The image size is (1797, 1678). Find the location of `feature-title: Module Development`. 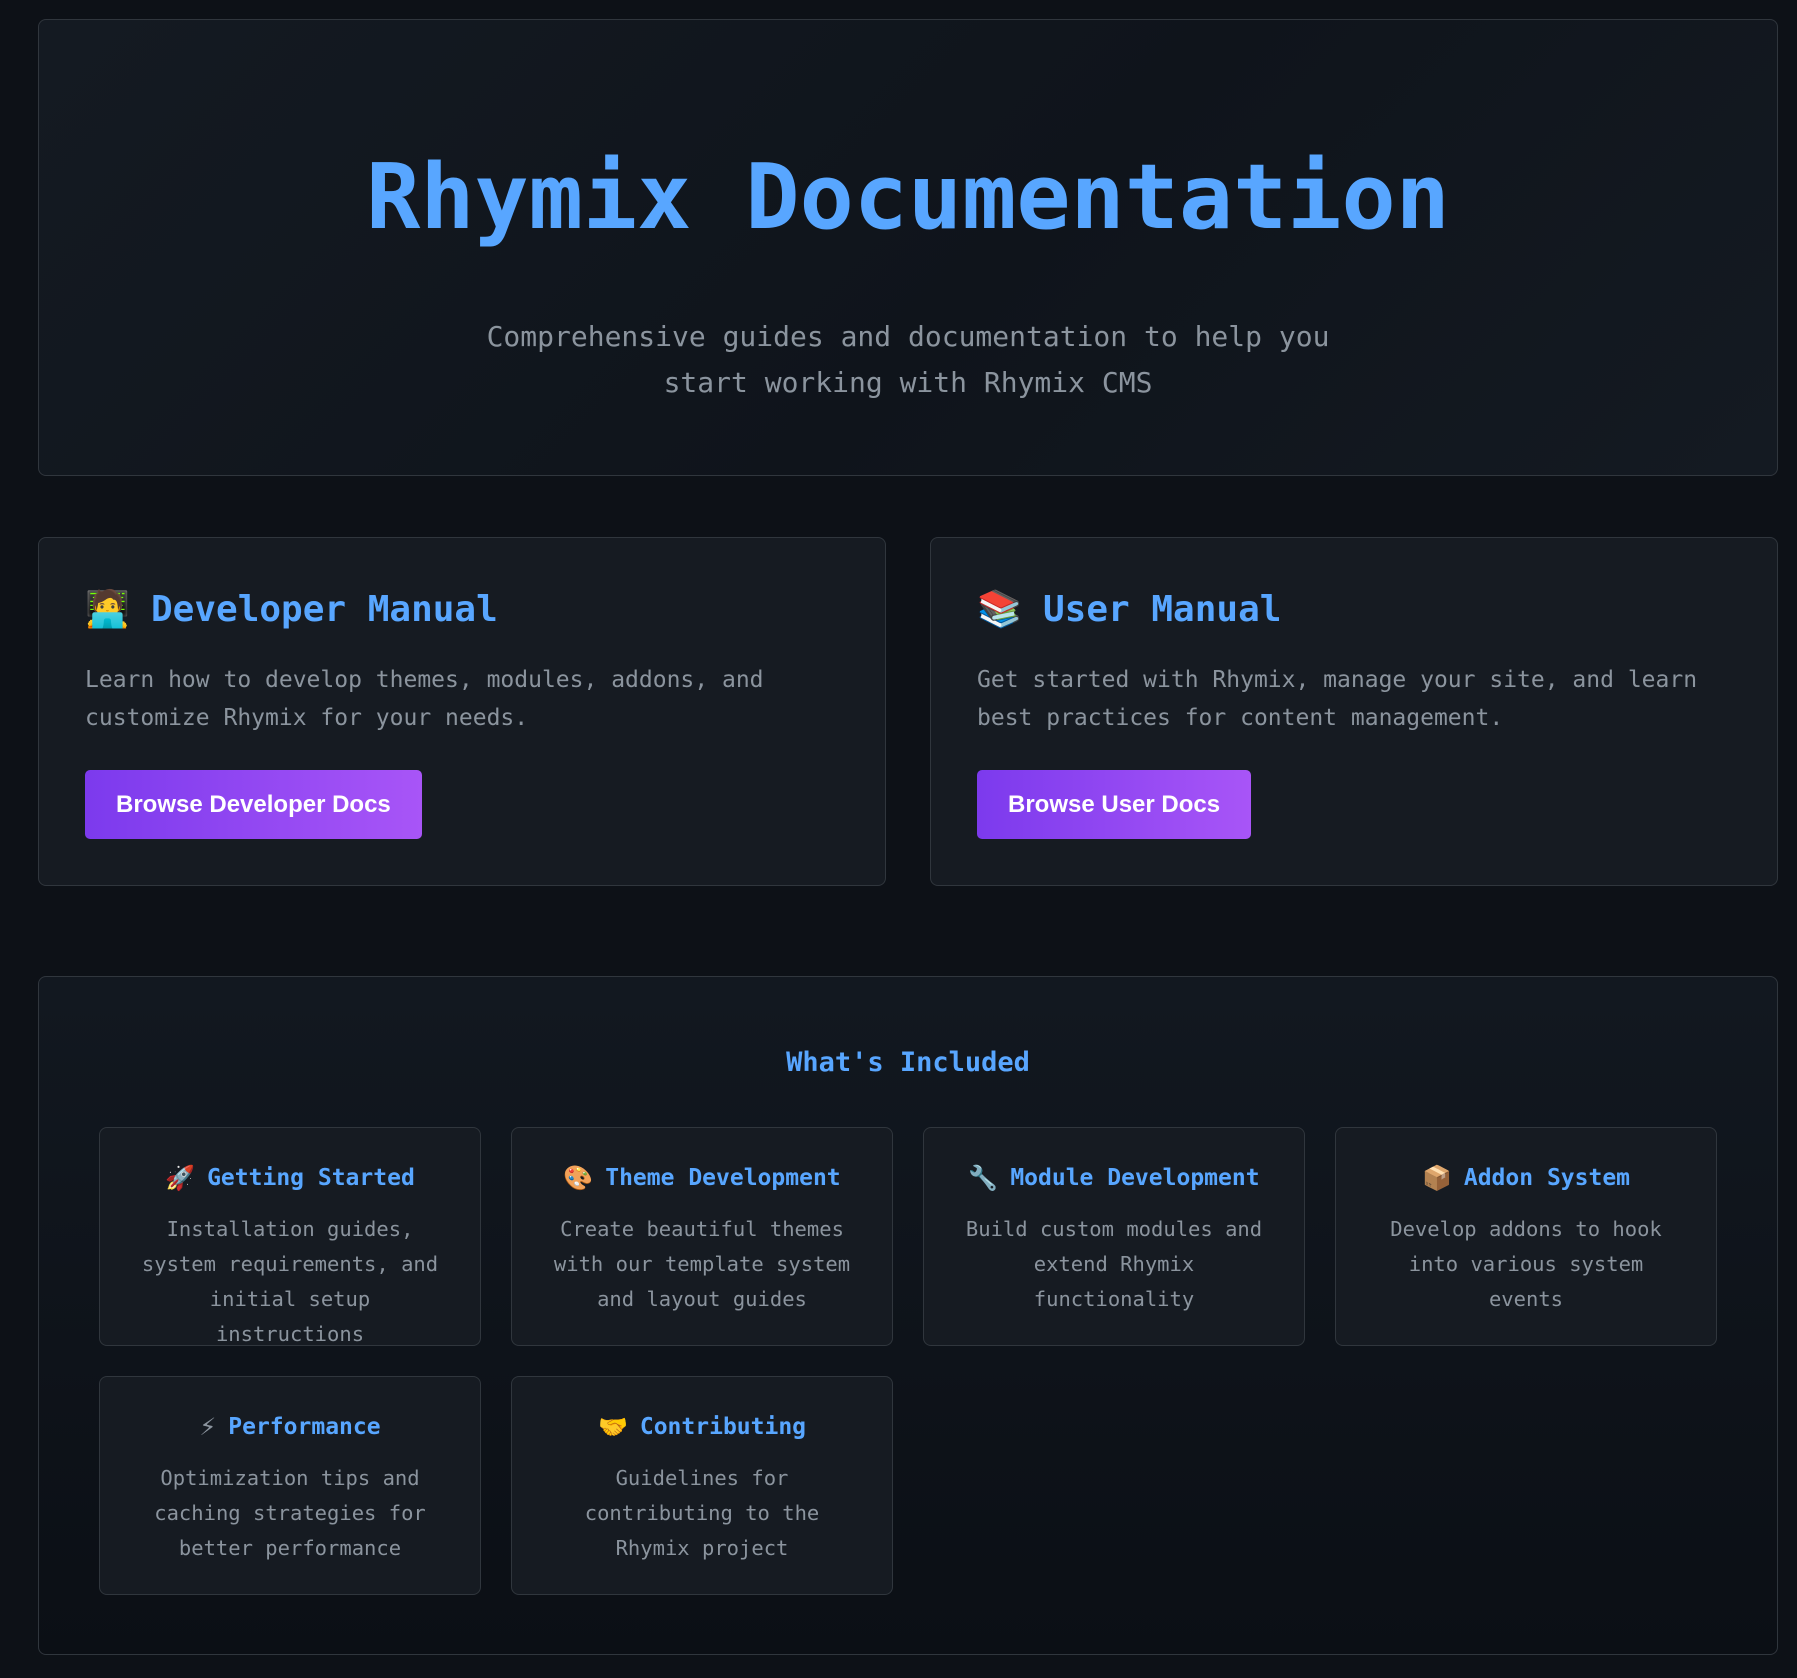

feature-title: Module Development is located at coordinates (1135, 1178).